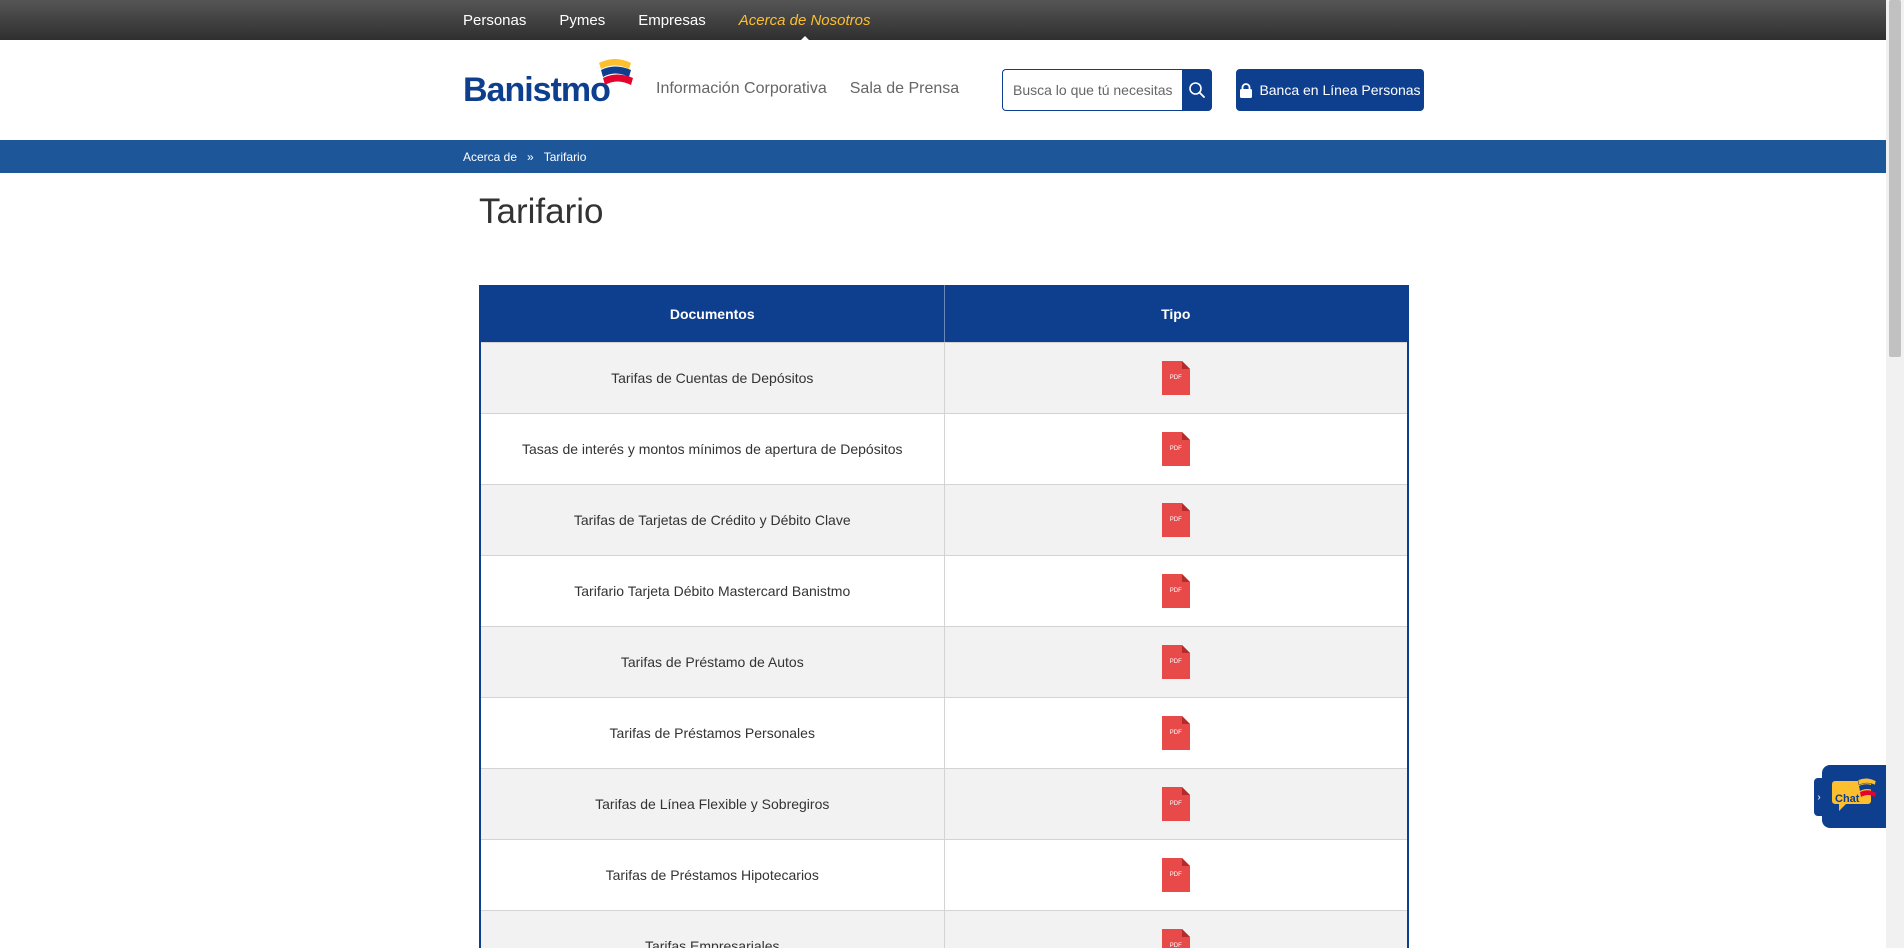 The height and width of the screenshot is (948, 1904). I want to click on document-name: Tarifas Empresariales, so click(713, 929).